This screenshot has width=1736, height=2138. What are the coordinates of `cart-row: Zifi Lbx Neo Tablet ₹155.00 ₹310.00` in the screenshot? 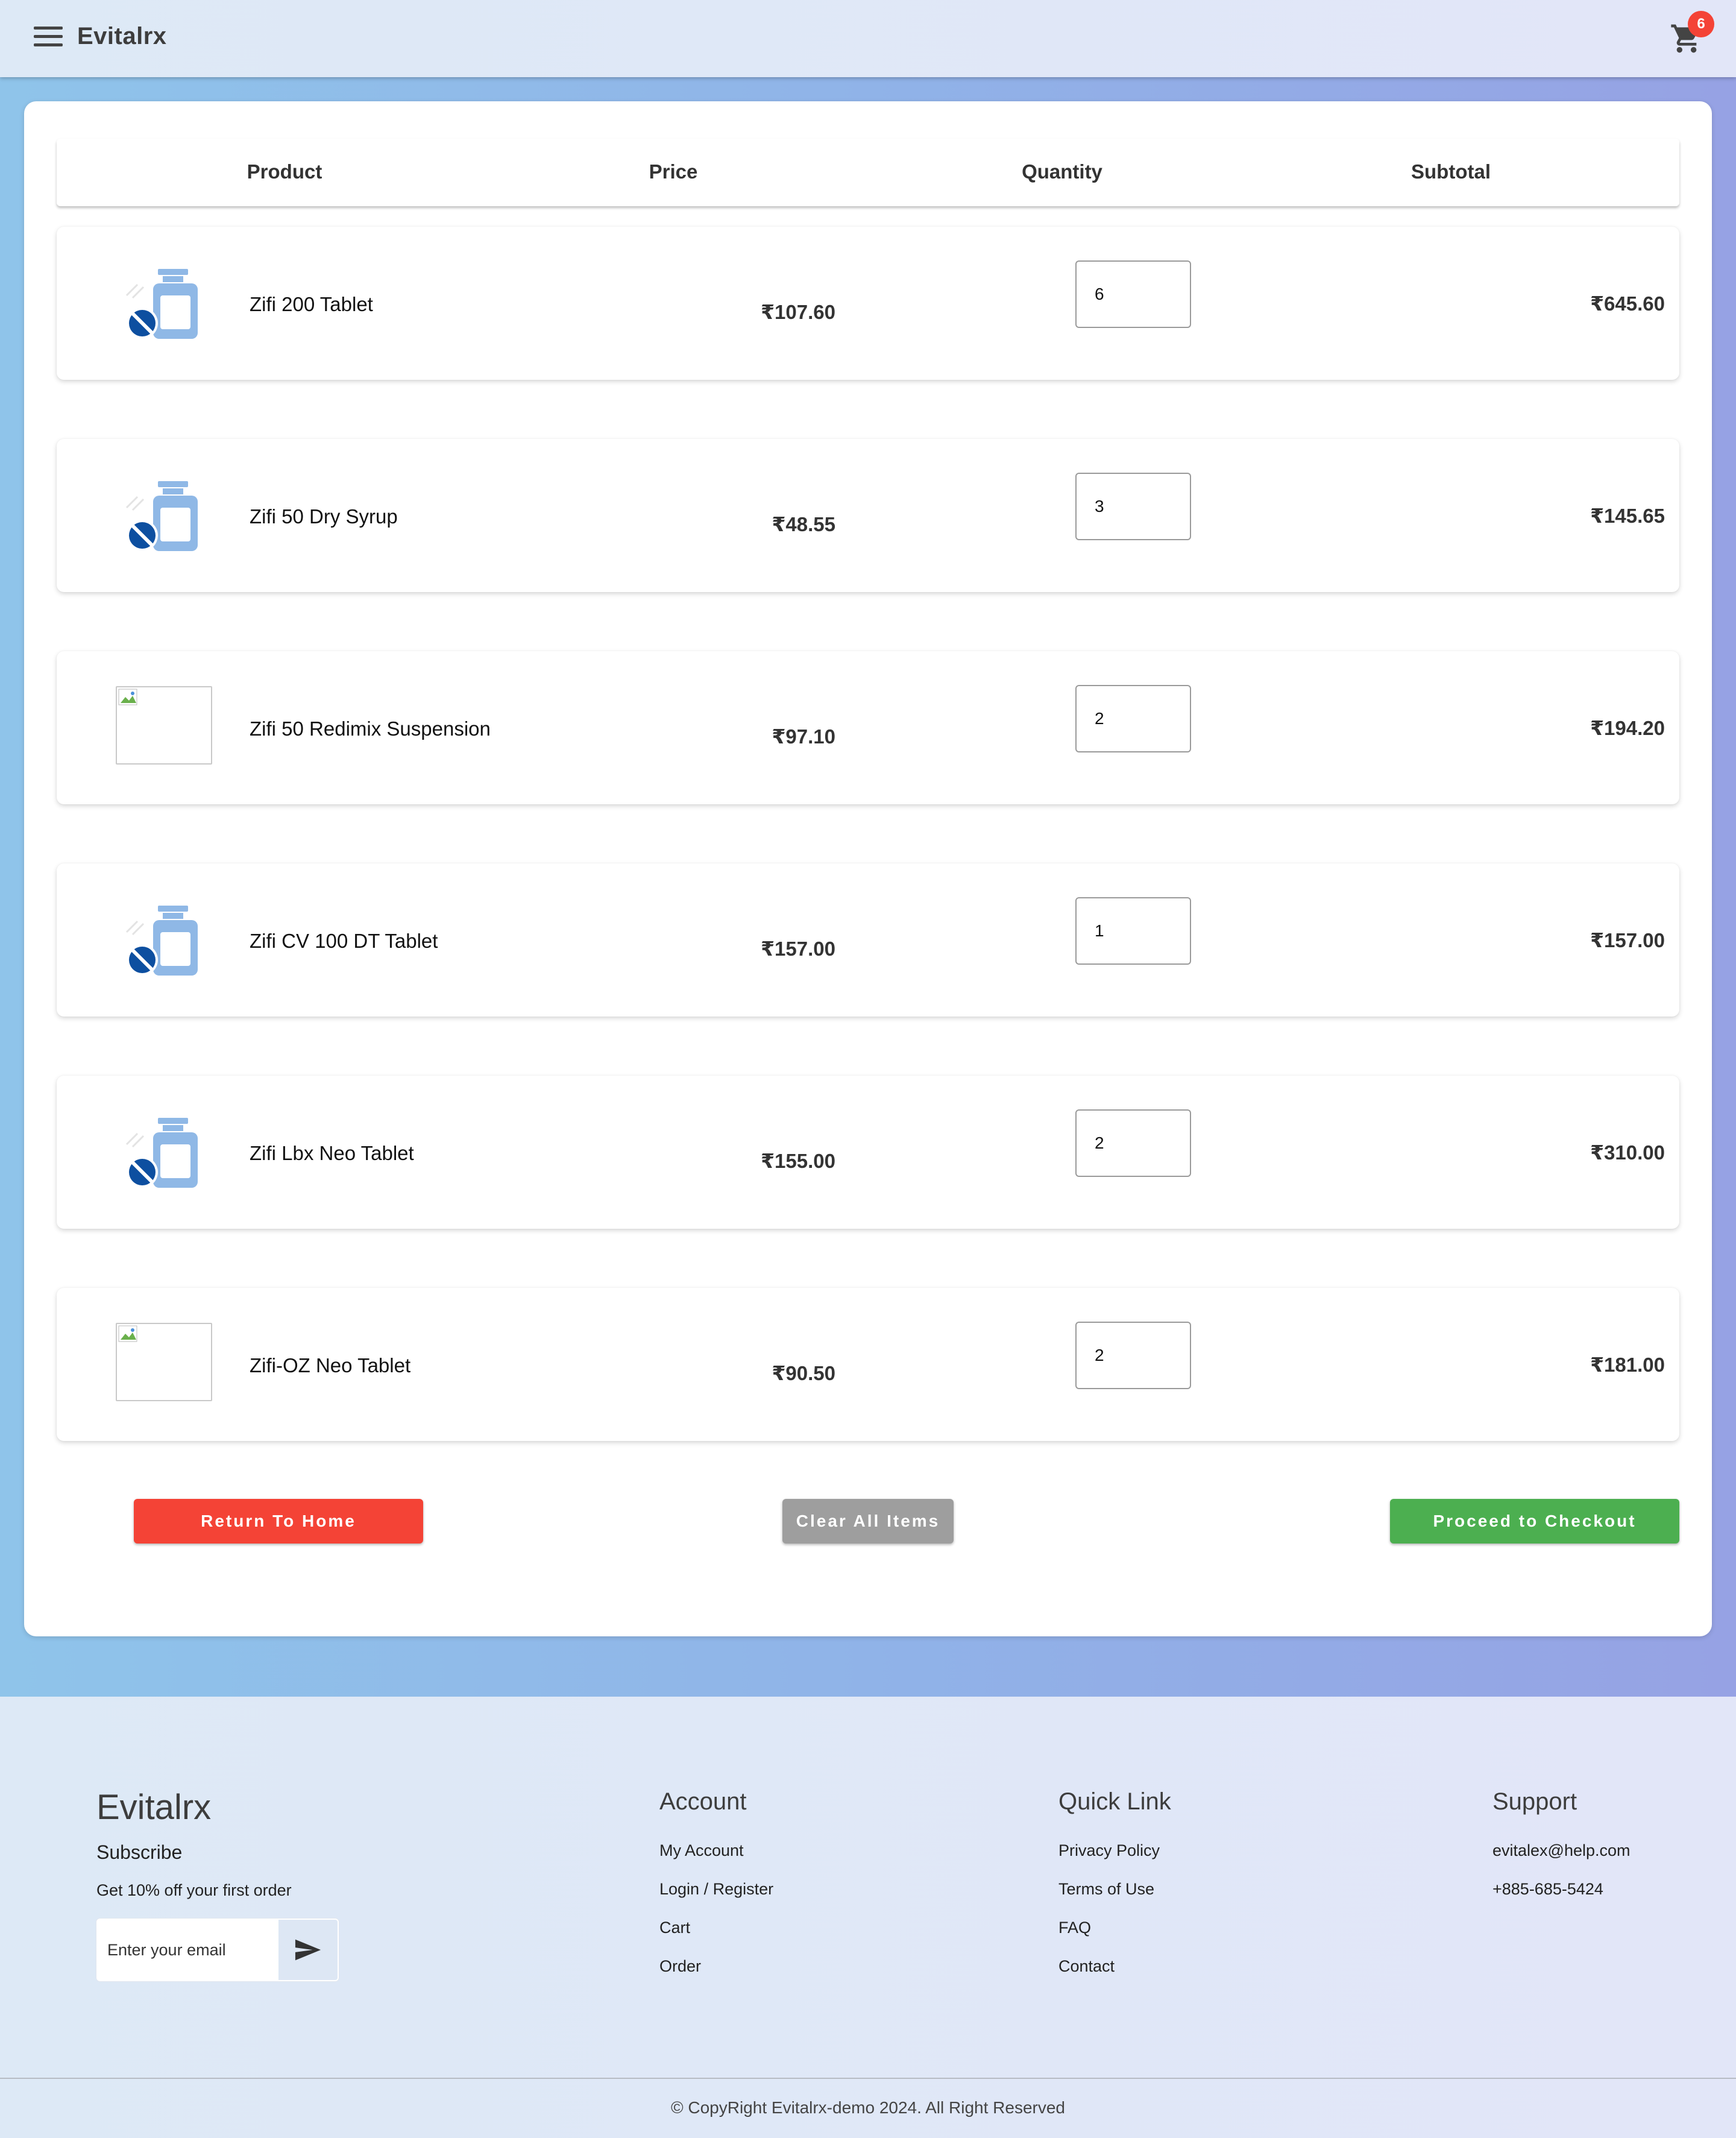 It's located at (868, 1153).